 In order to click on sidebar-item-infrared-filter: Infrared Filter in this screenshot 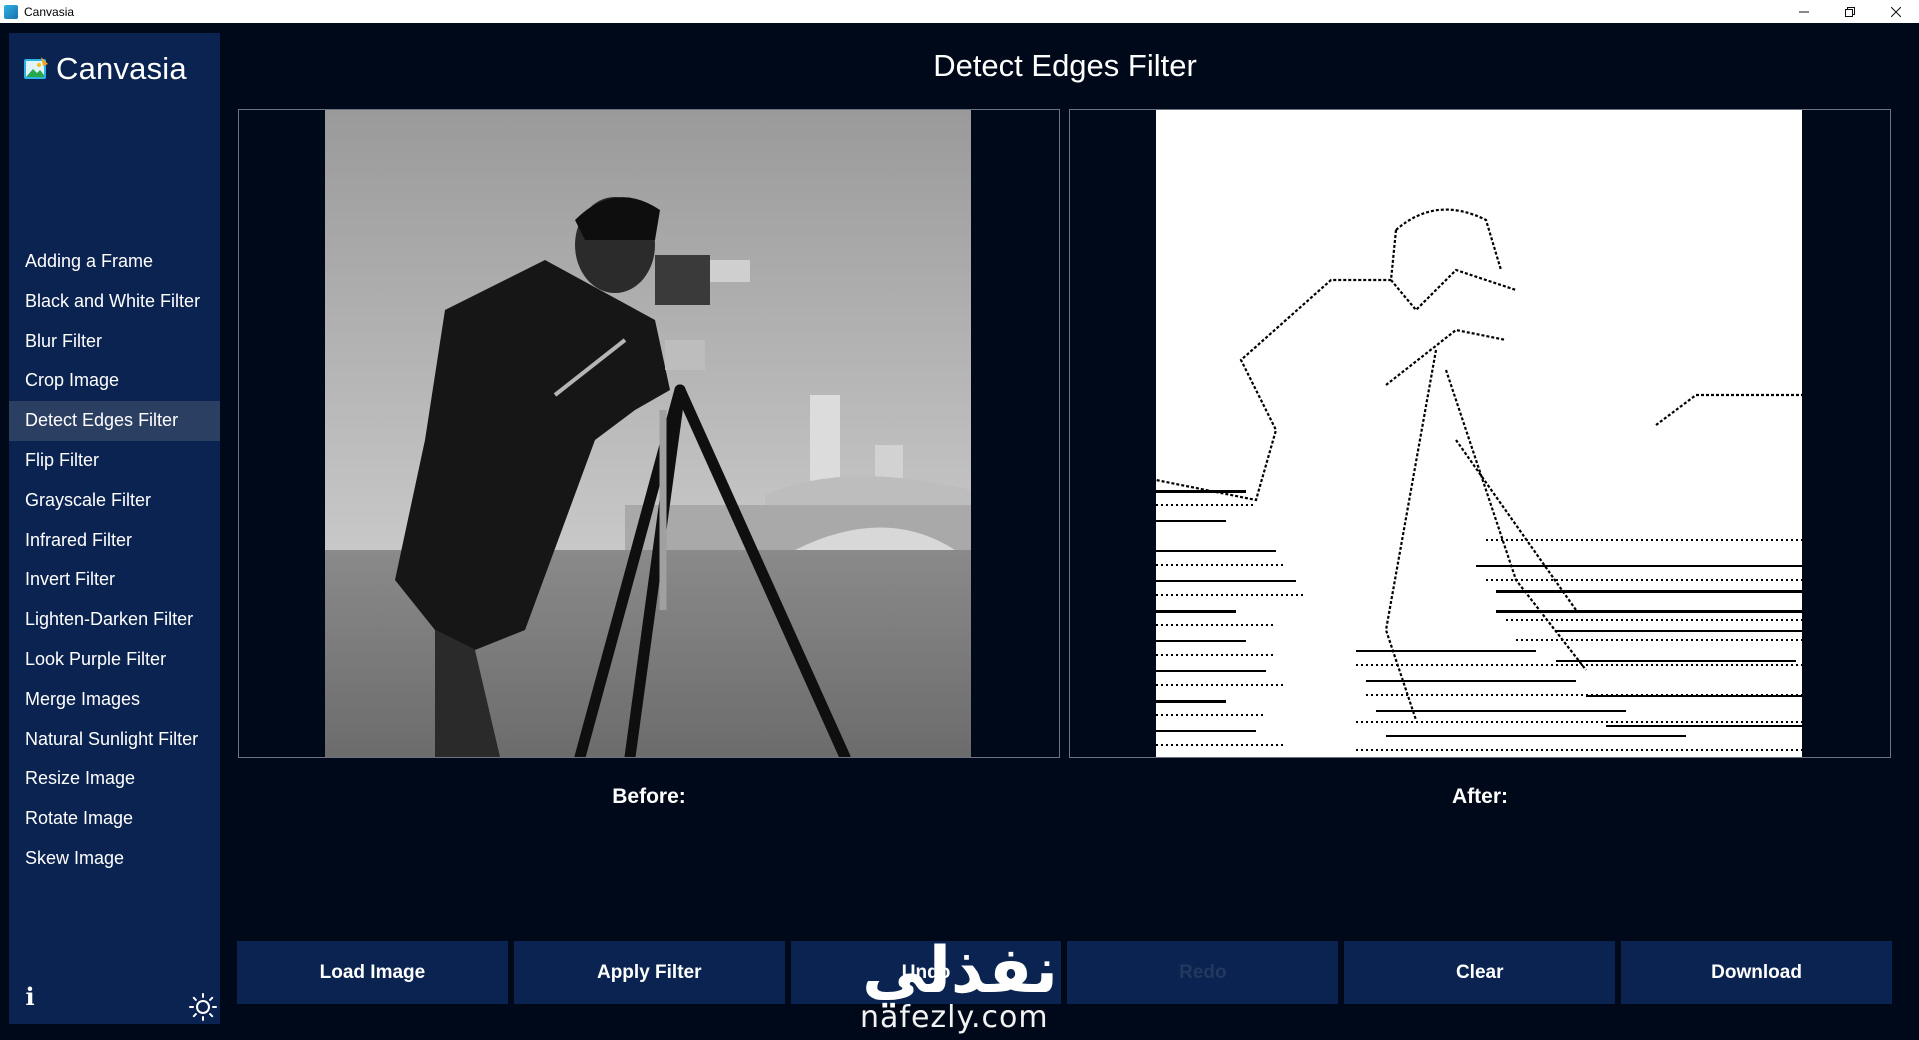, I will do `click(114, 541)`.